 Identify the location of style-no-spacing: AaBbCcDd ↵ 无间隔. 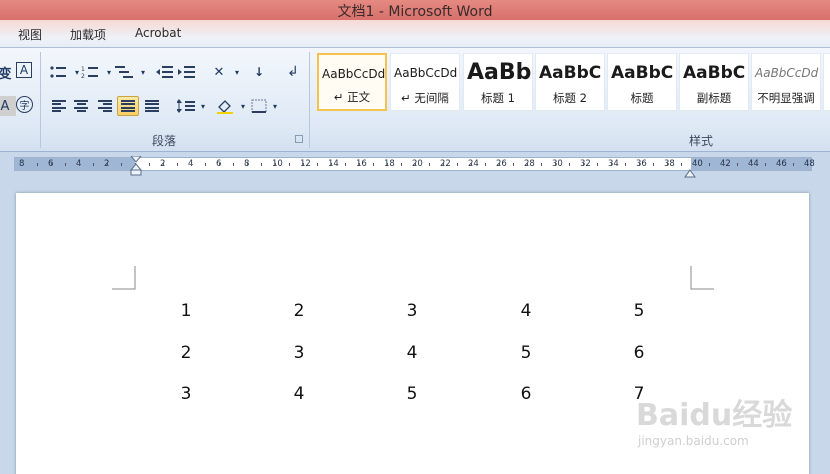
(425, 82).